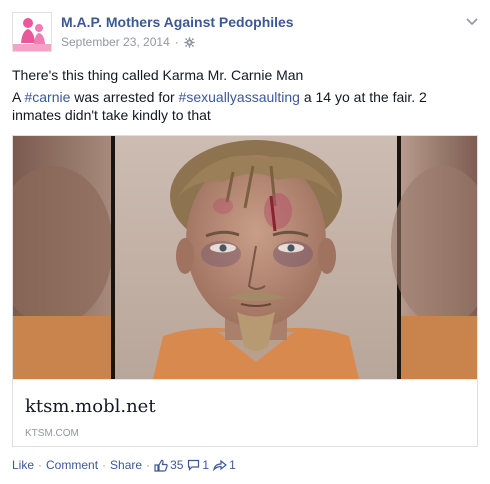 The height and width of the screenshot is (484, 490). I want to click on post-meta: September 23, 2014 ·, so click(128, 42).